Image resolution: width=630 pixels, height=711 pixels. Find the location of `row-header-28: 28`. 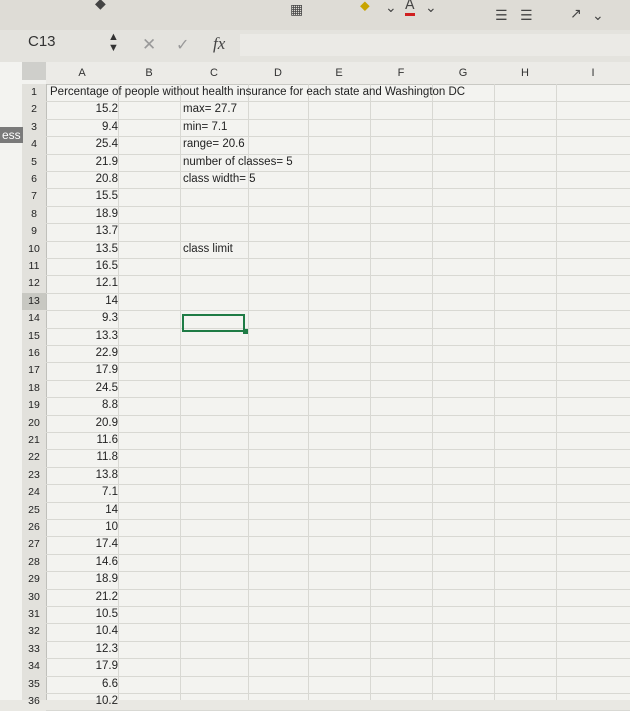

row-header-28: 28 is located at coordinates (34, 562).